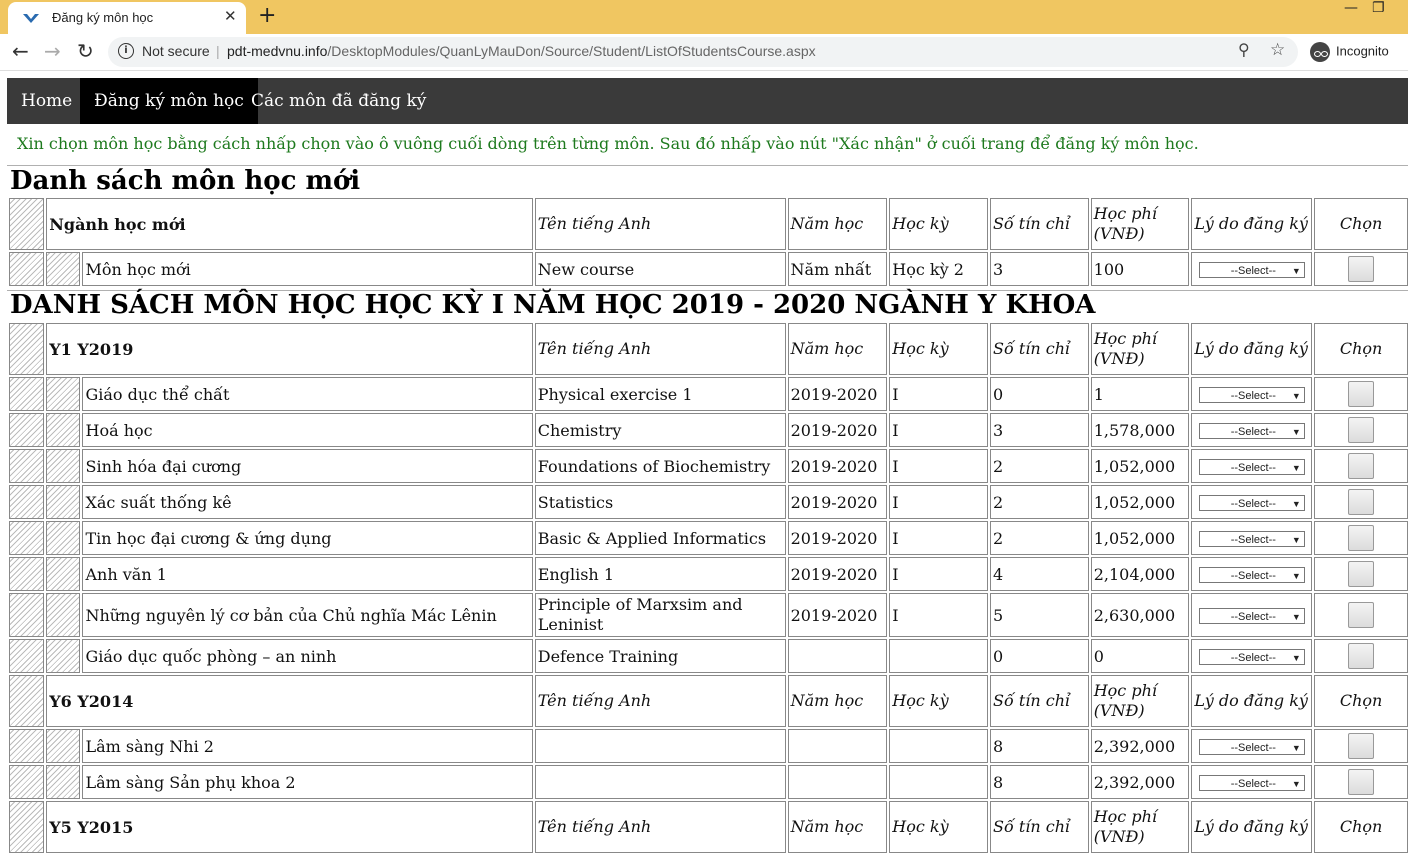  What do you see at coordinates (127, 18) in the screenshot?
I see `browser-tab: Đăng ký môn học ✕` at bounding box center [127, 18].